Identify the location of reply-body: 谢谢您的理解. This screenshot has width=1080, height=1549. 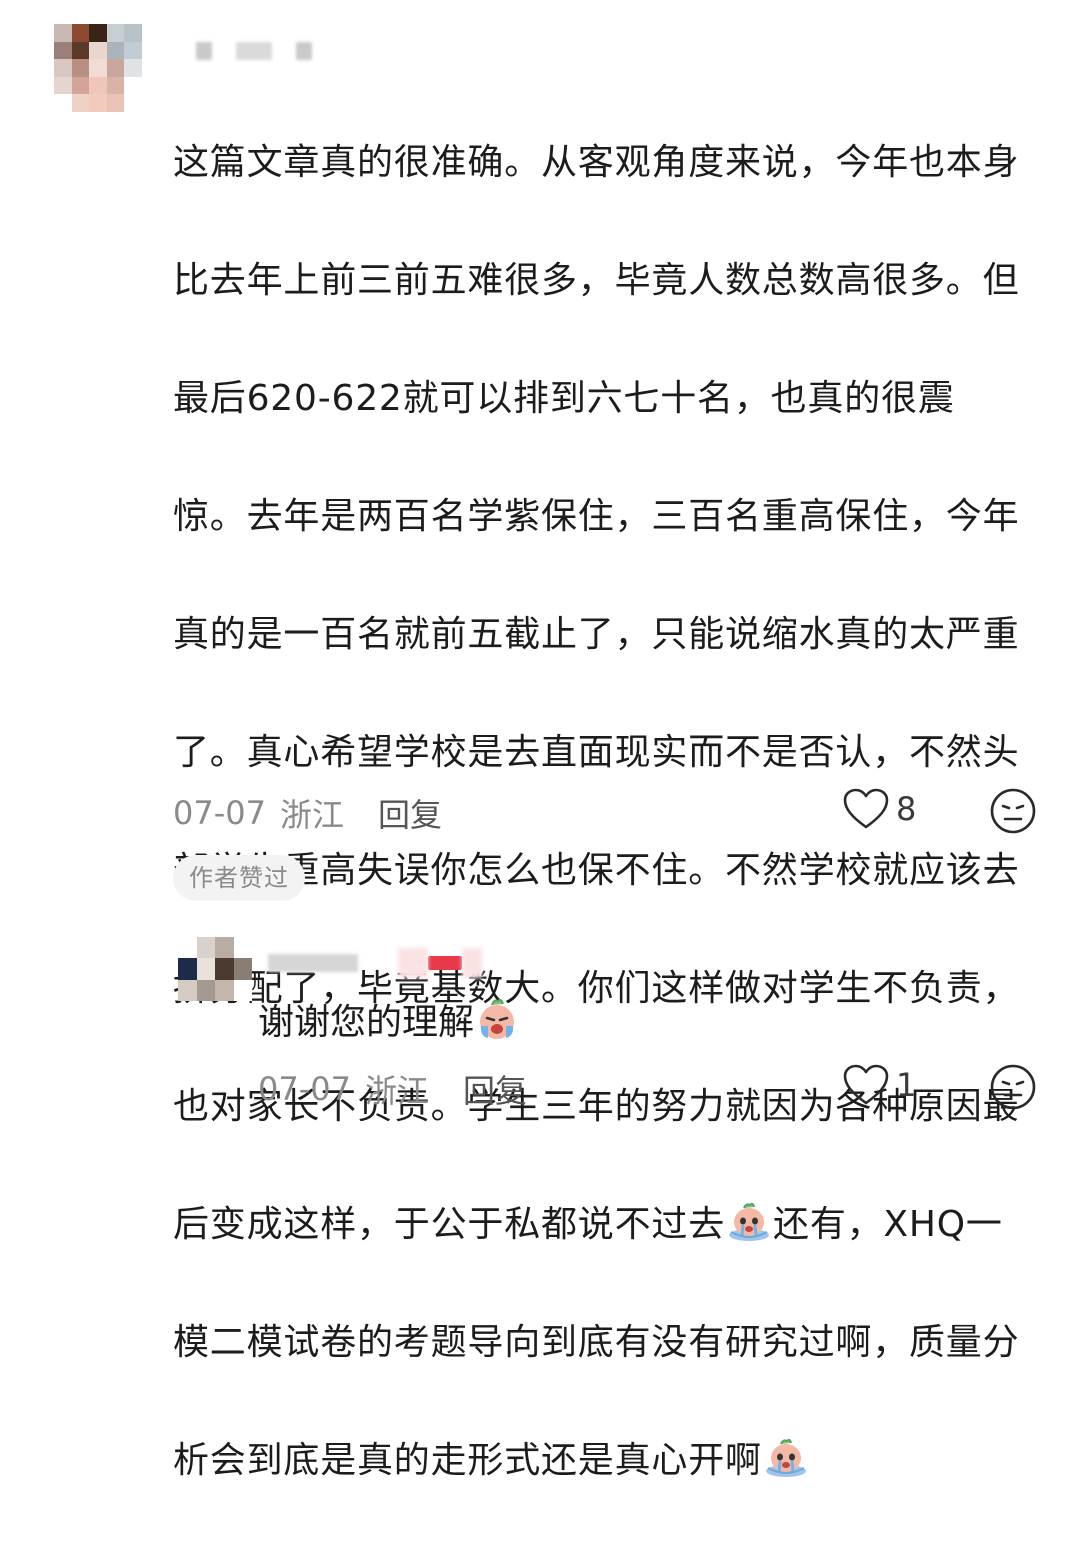
(389, 1023).